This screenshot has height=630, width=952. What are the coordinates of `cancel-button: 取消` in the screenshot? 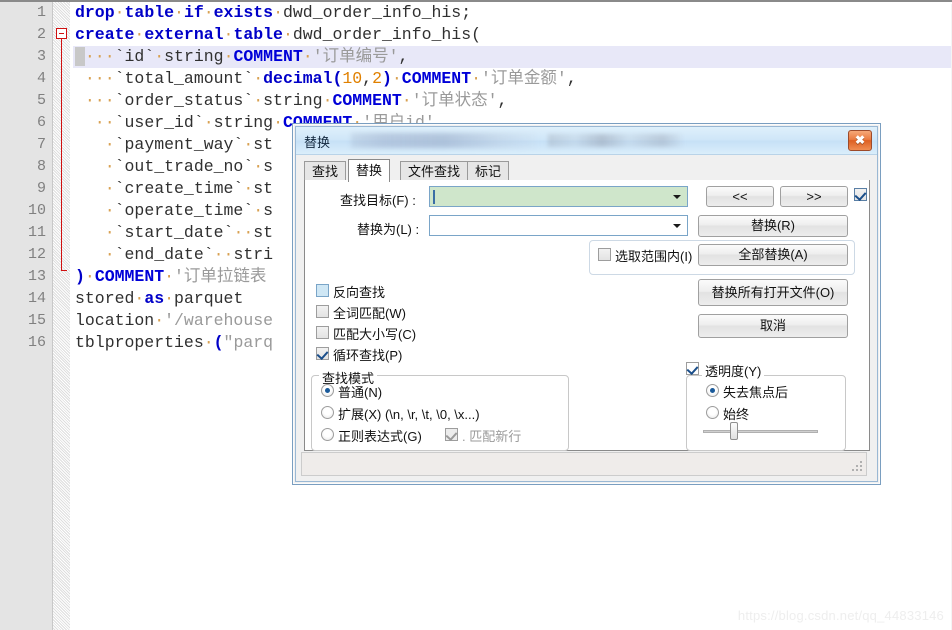 It's located at (773, 326).